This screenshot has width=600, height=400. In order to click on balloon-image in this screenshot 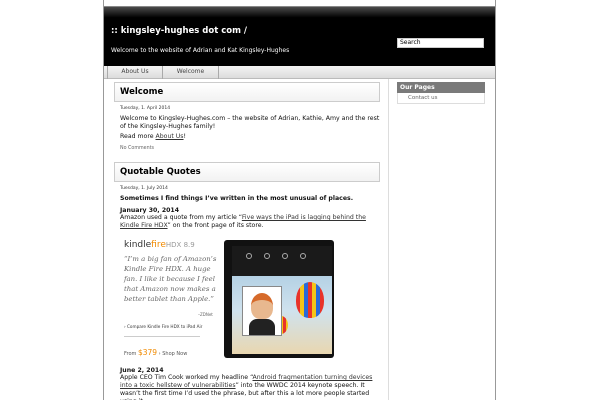, I will do `click(310, 300)`.